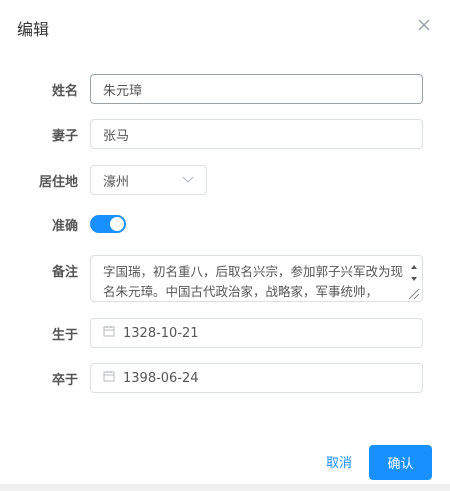 This screenshot has width=450, height=491. Describe the element at coordinates (424, 25) in the screenshot. I see `close-icon` at that location.